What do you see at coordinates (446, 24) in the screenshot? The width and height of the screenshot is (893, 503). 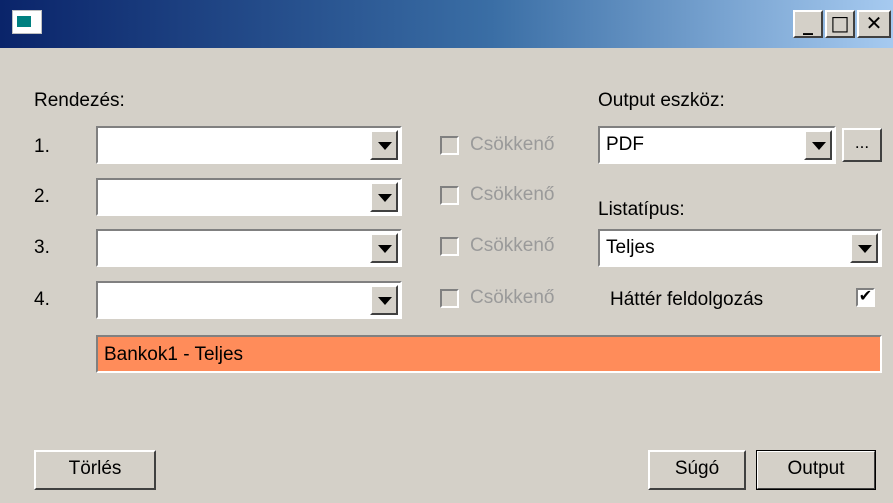 I see `title-bar: _ □ ✕` at bounding box center [446, 24].